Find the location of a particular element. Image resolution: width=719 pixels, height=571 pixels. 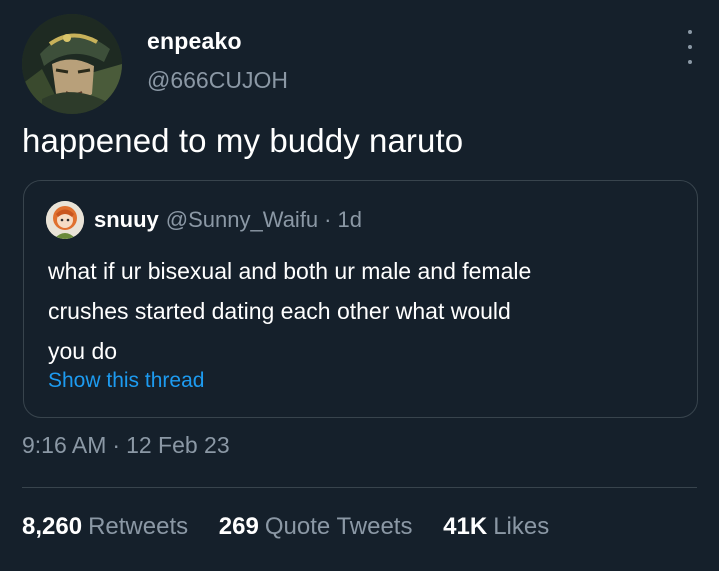

tweet-stats: 8,260 Retweets 269 Quote Tweets 41K Likes is located at coordinates (297, 527).